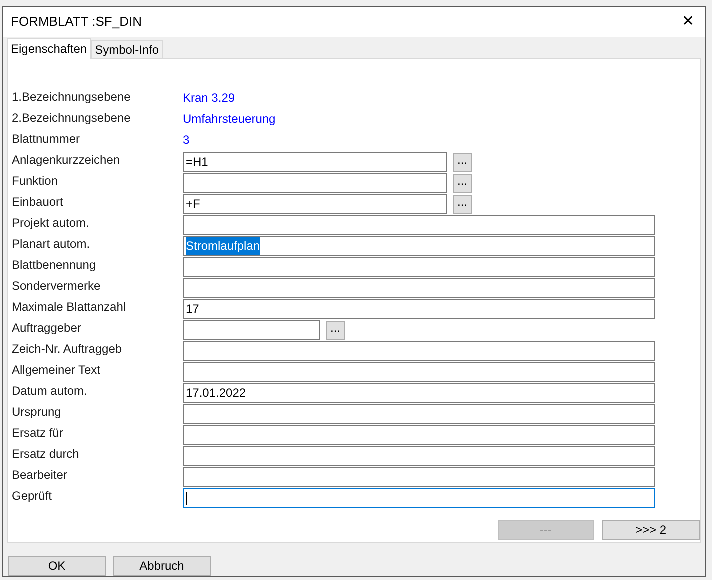 This screenshot has height=580, width=712. What do you see at coordinates (419, 393) in the screenshot?
I see `input-field: 17.01.2022` at bounding box center [419, 393].